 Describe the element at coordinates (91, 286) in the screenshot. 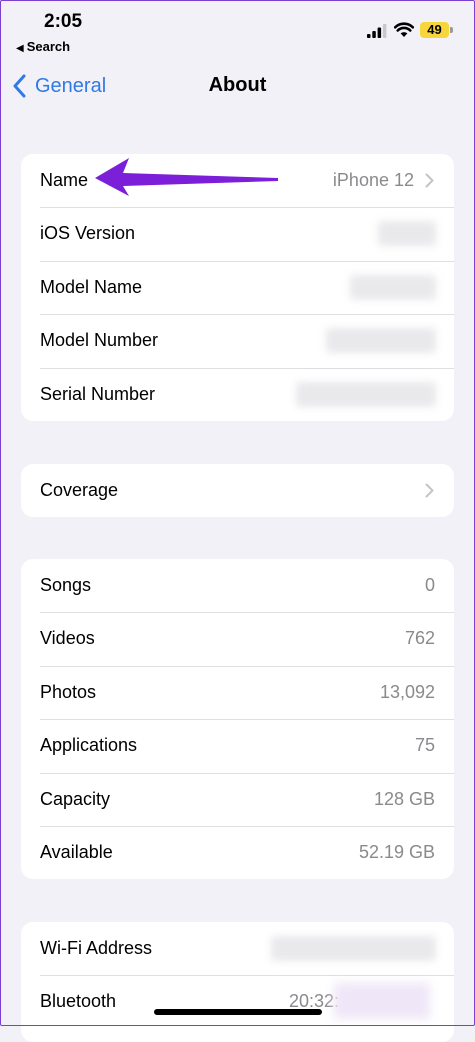

I see `row-label: Model Name` at that location.